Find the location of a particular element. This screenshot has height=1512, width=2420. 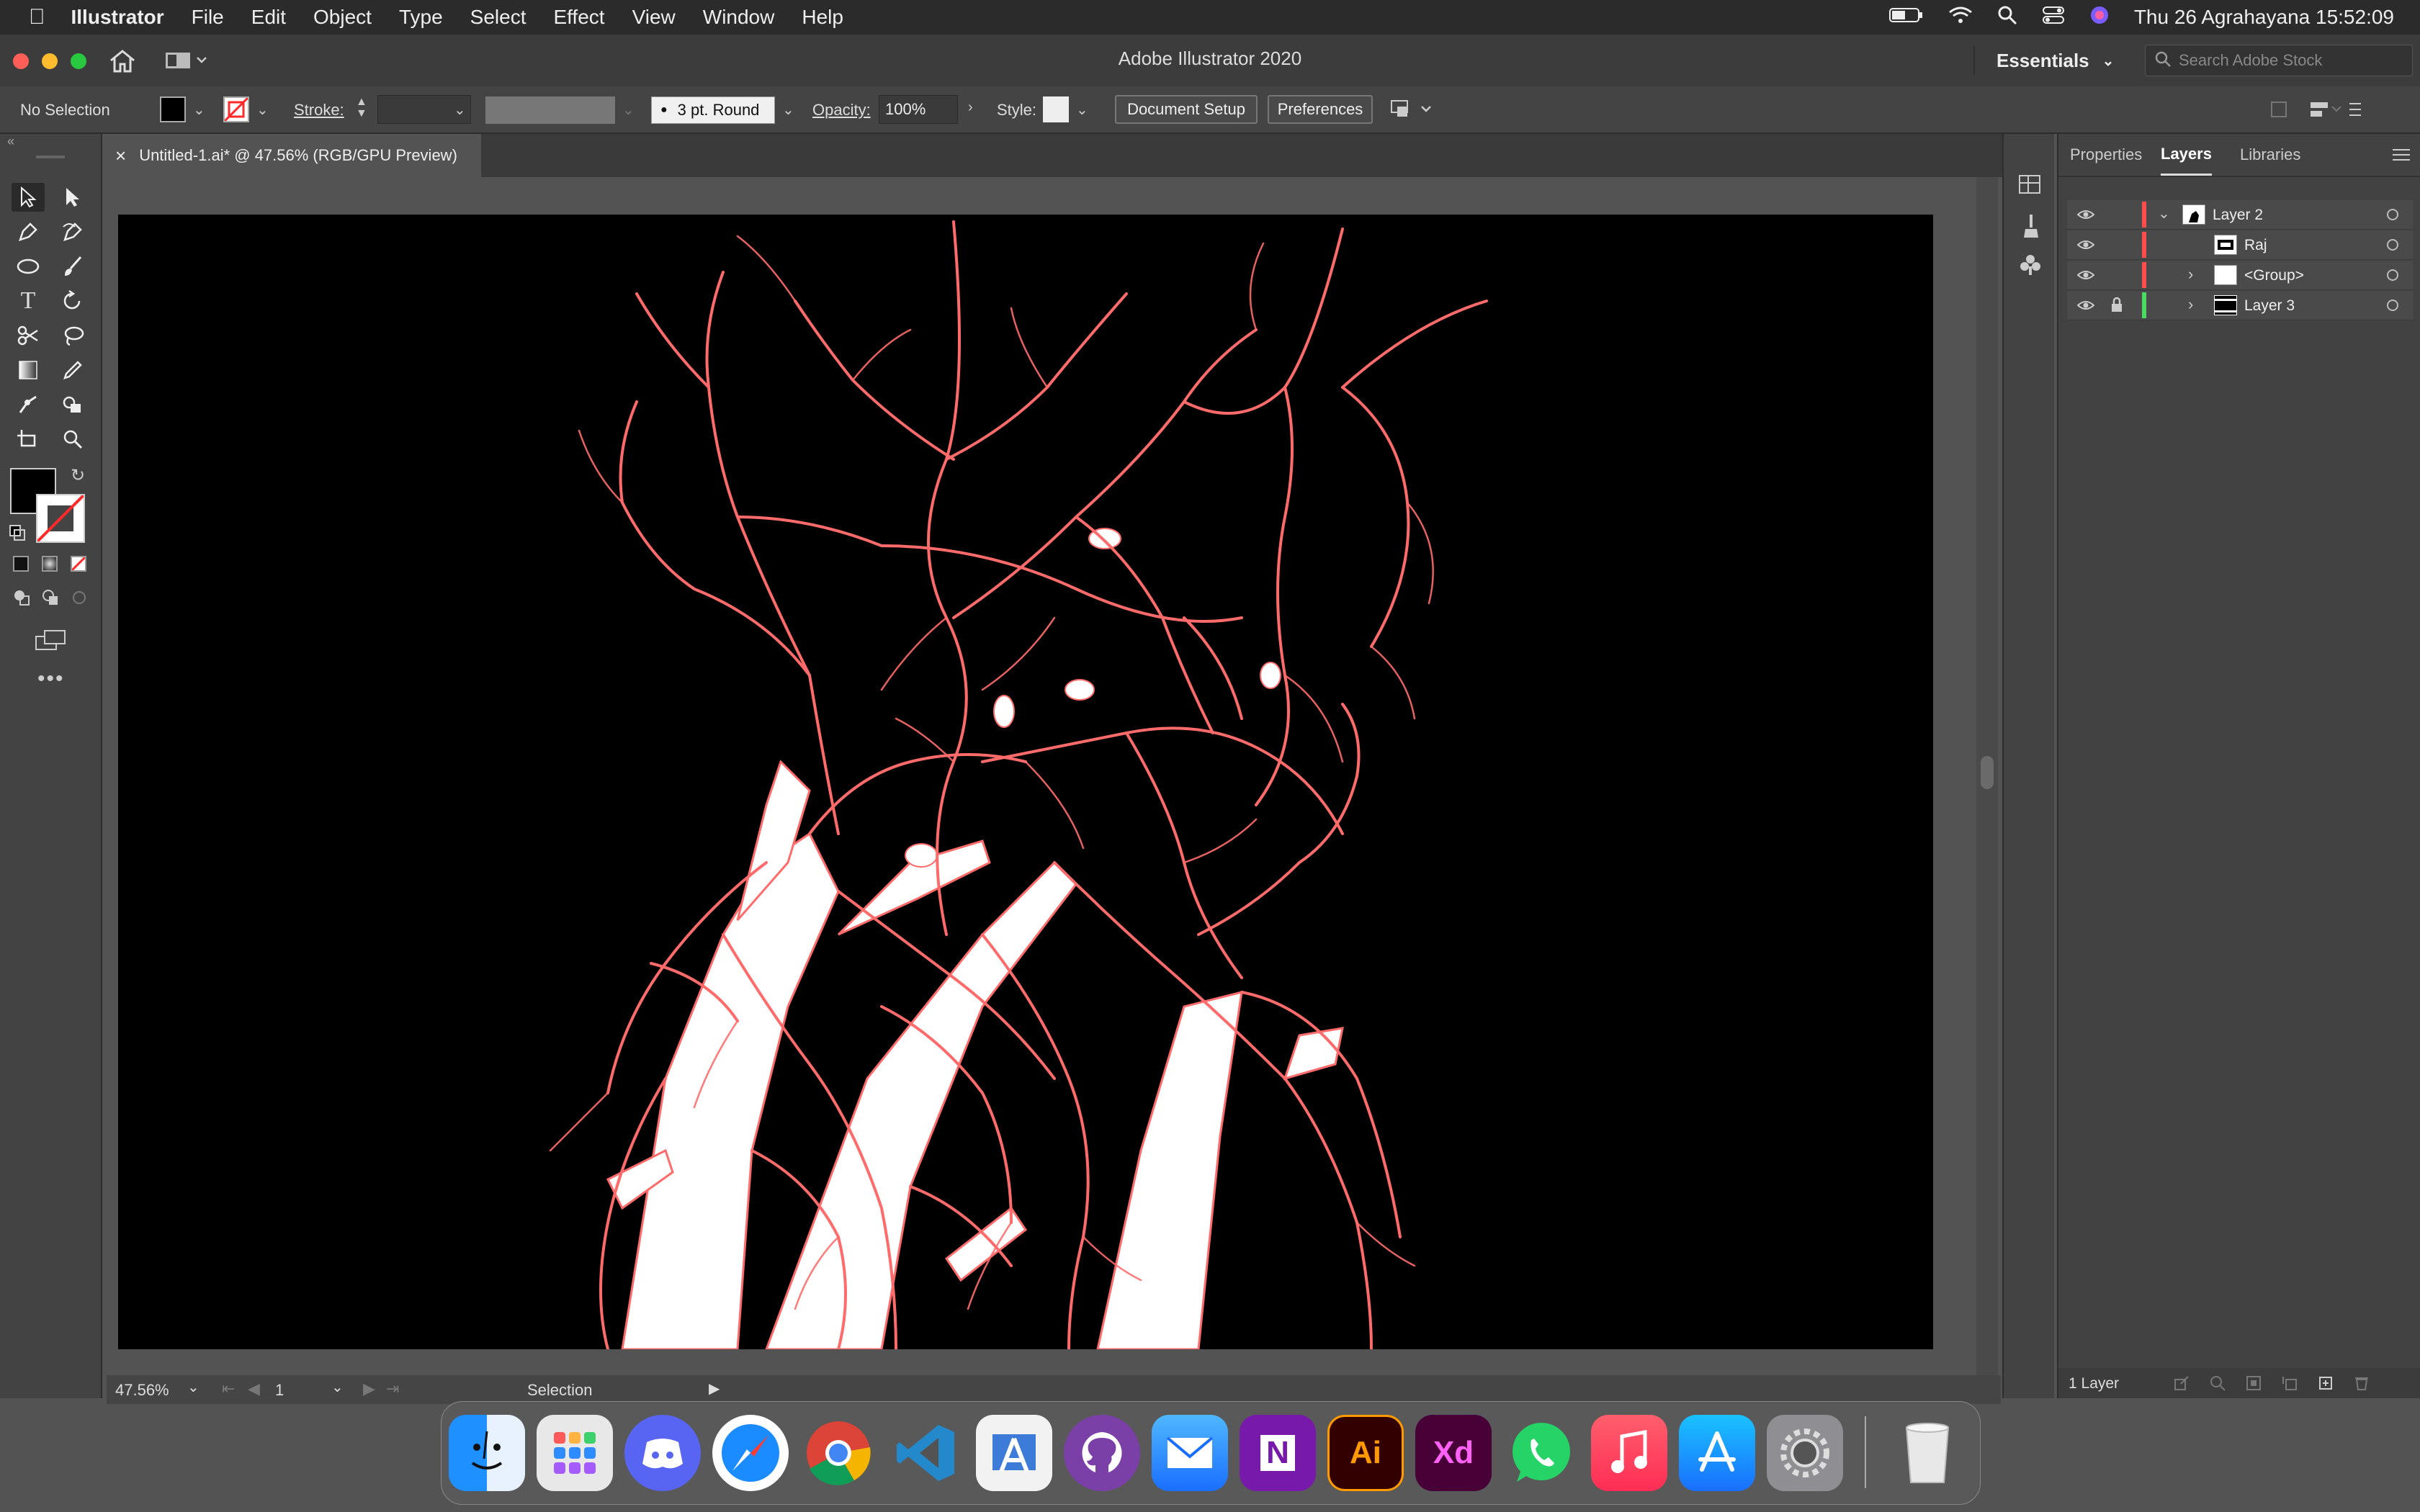

menu-select: Select is located at coordinates (498, 17).